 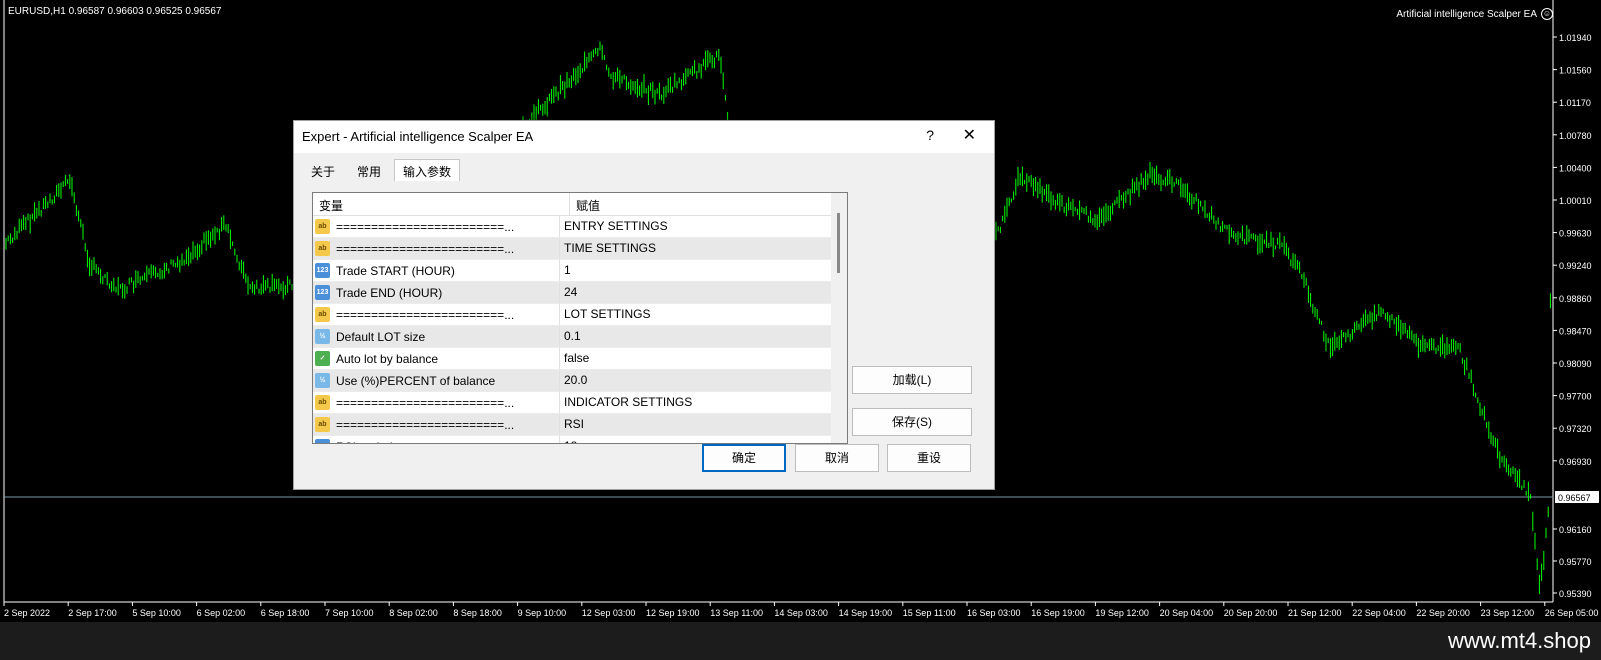 What do you see at coordinates (690, 402) in the screenshot?
I see `row-value: INDICATOR SETTINGS` at bounding box center [690, 402].